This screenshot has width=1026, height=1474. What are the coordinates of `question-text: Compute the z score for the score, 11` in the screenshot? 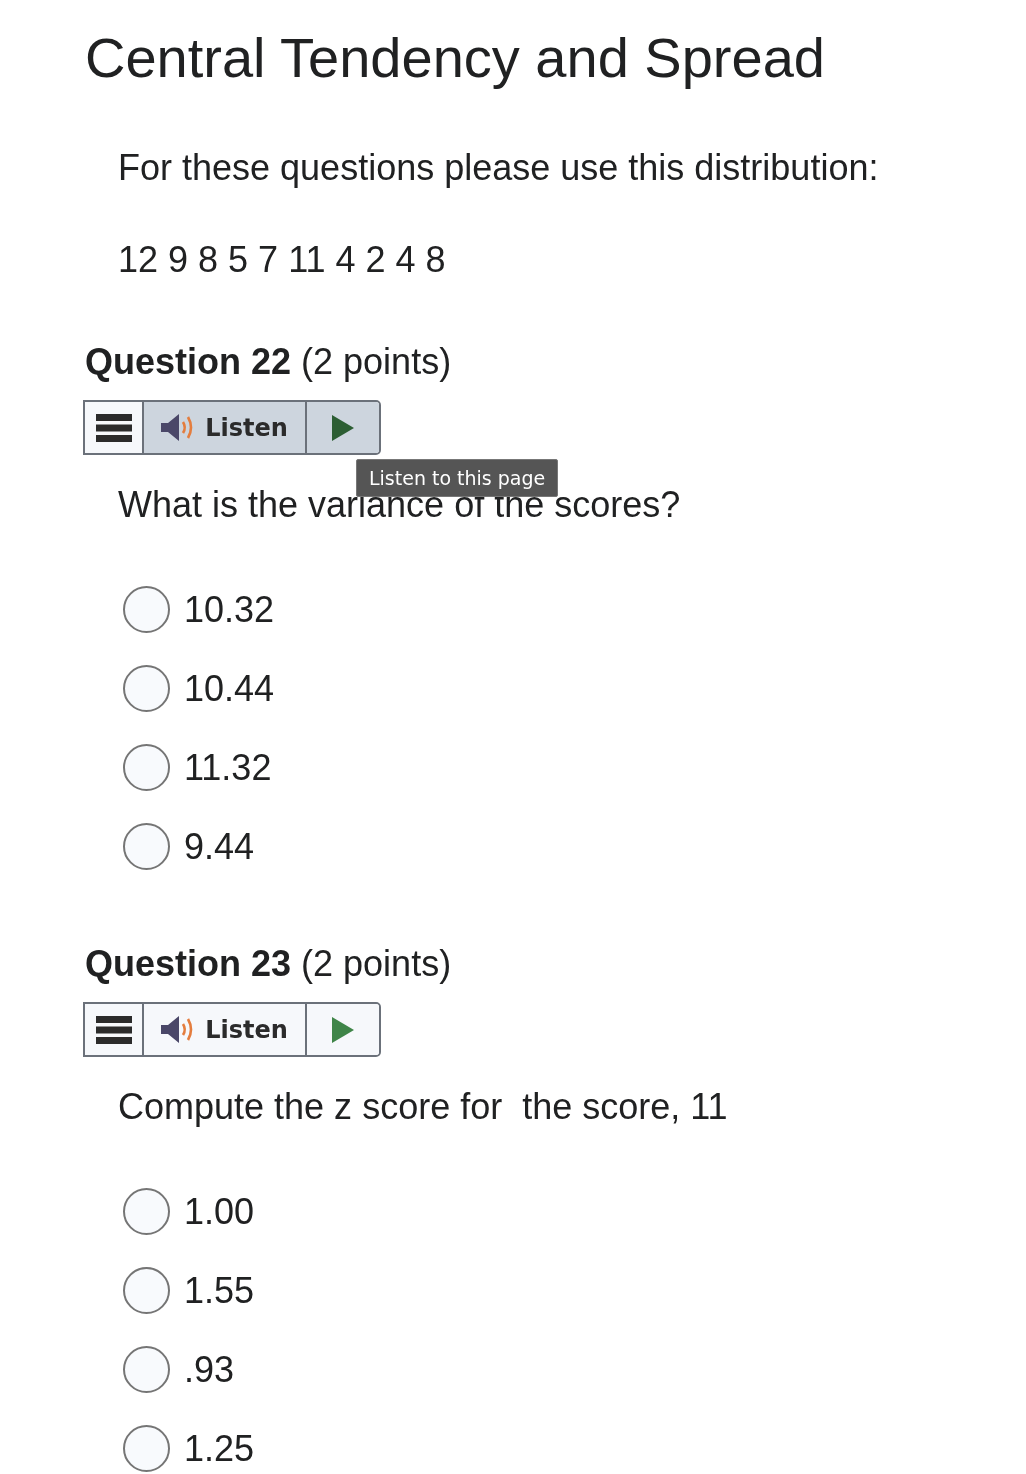 It's located at (423, 1107).